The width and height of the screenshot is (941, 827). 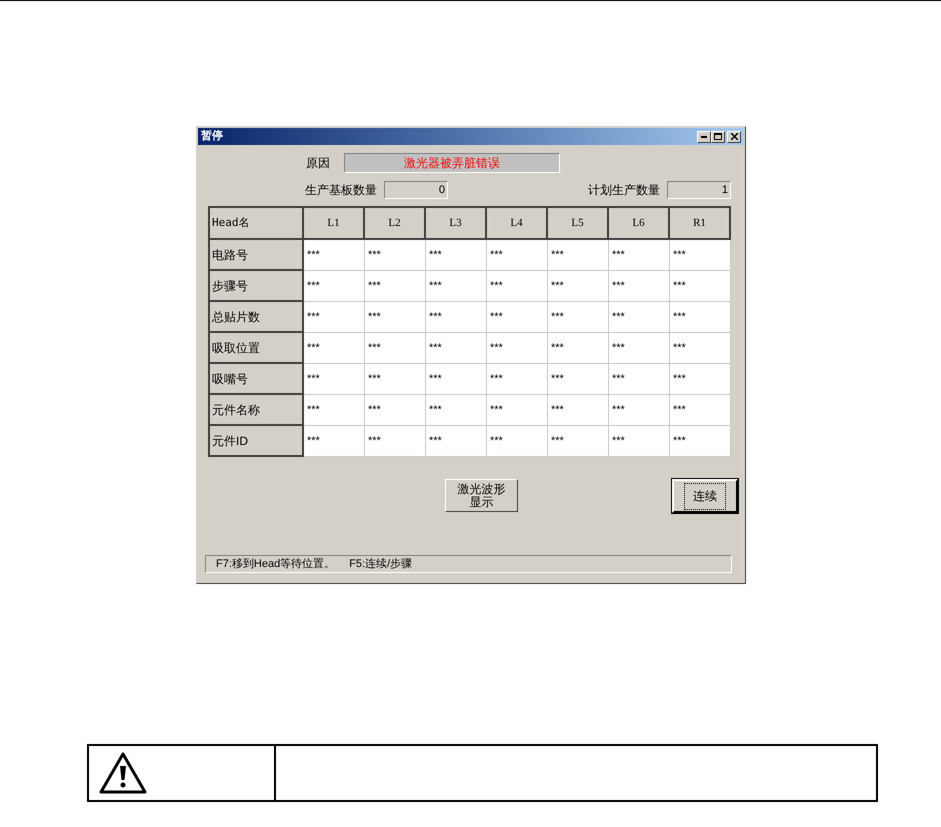 I want to click on row-header: 吸嘴号, so click(x=257, y=379).